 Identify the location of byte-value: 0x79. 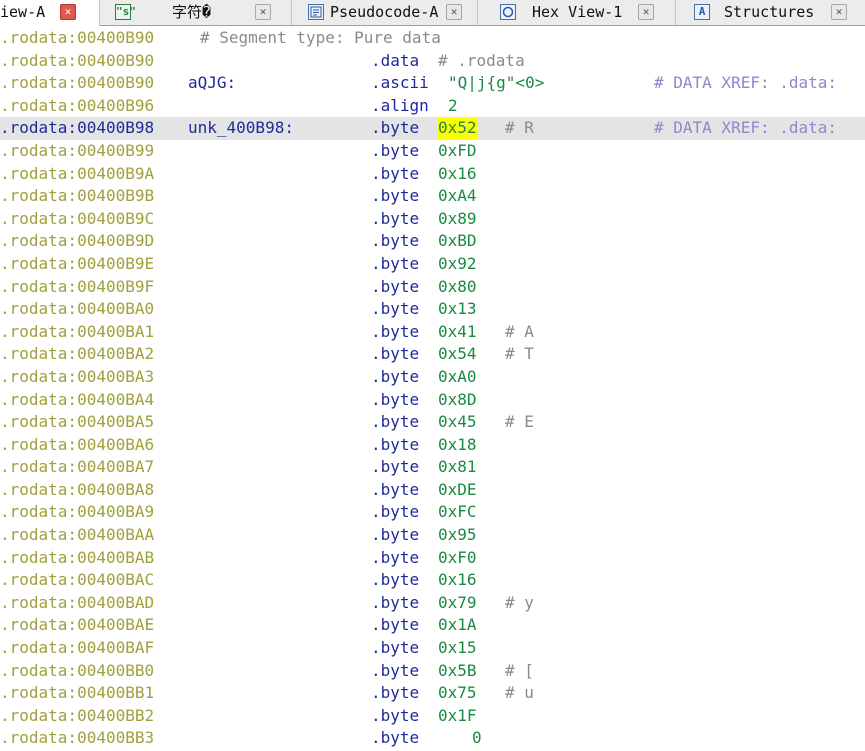
(457, 603).